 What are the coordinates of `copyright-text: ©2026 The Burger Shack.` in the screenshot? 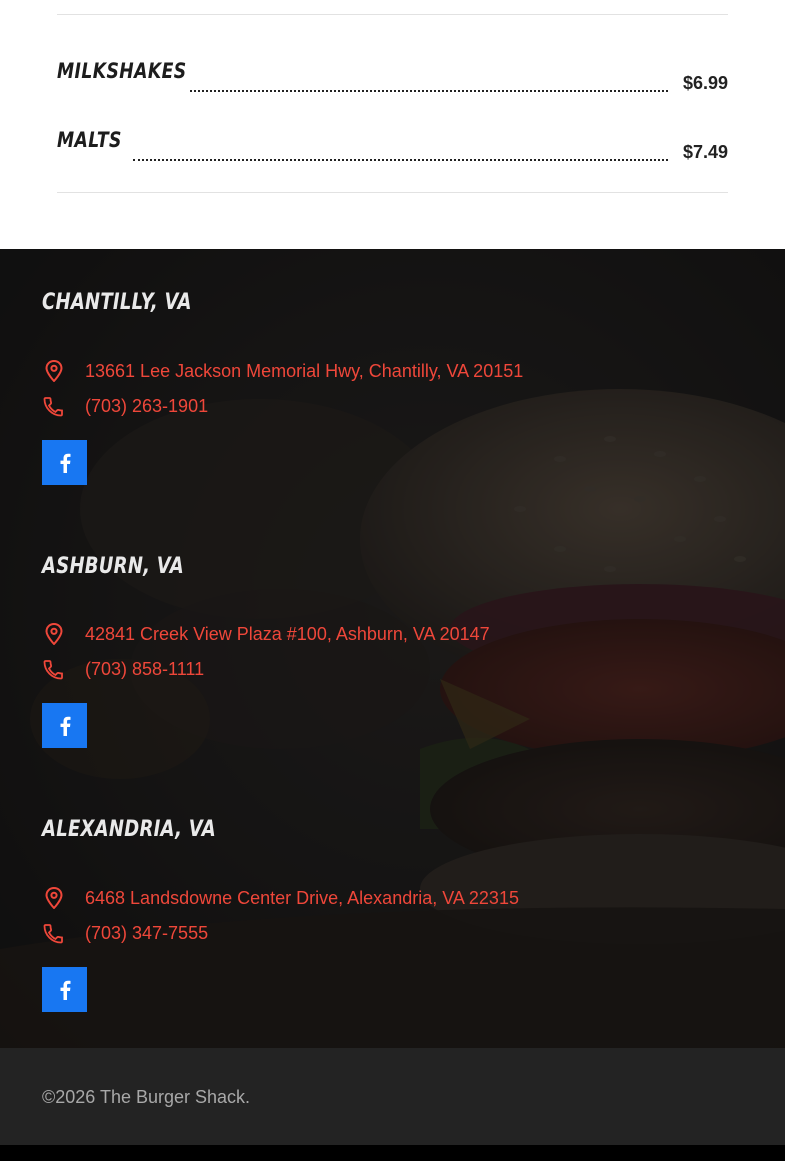 It's located at (146, 1097).